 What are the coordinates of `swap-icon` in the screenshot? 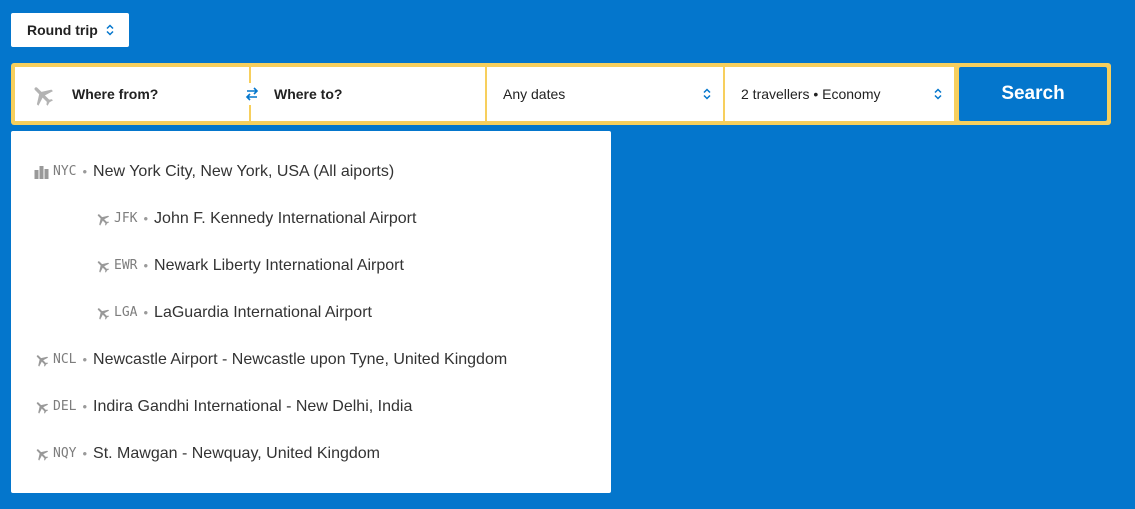 It's located at (252, 94).